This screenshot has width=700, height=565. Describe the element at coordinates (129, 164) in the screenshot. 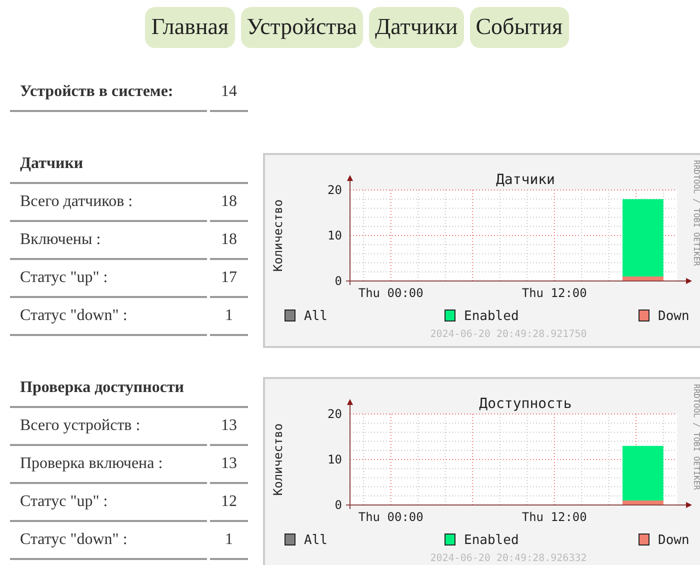

I see `section-title: Датчики` at that location.